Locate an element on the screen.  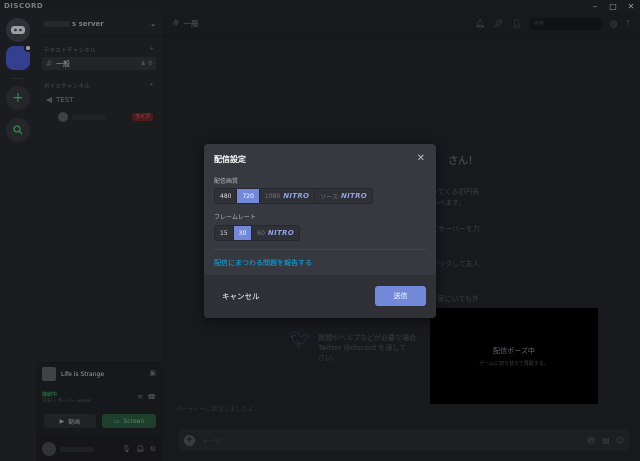
voice-connected-status: 接続中 is located at coordinates (50, 395).